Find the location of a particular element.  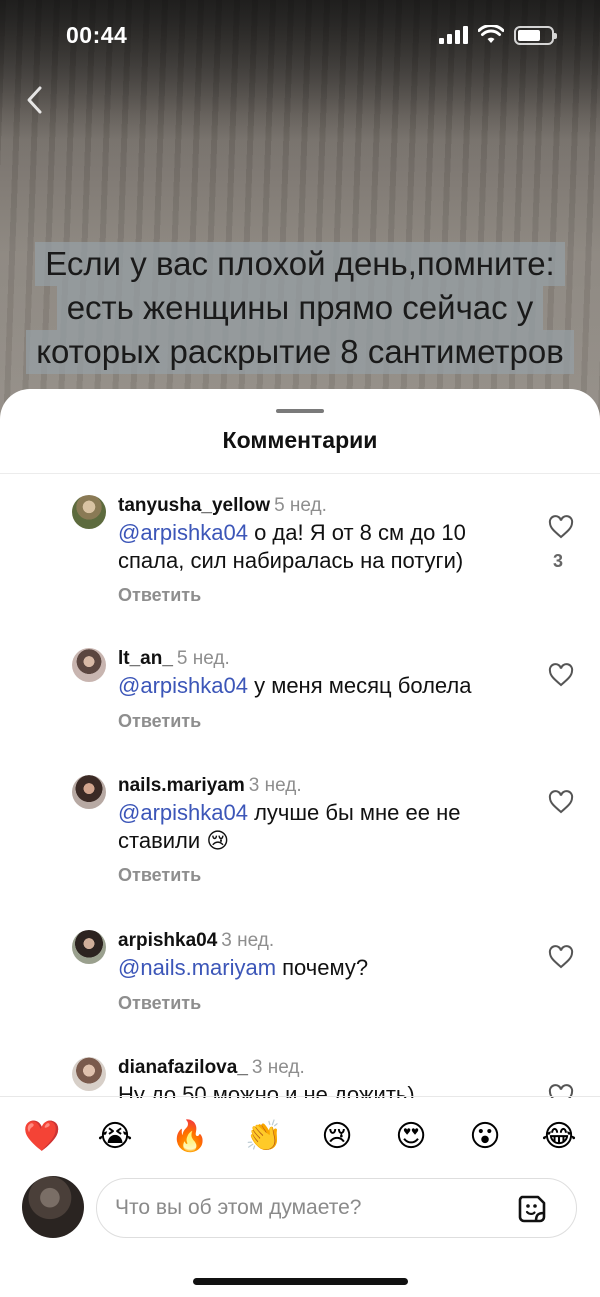

comment-header: arpishka04 3 нед. is located at coordinates (196, 941).